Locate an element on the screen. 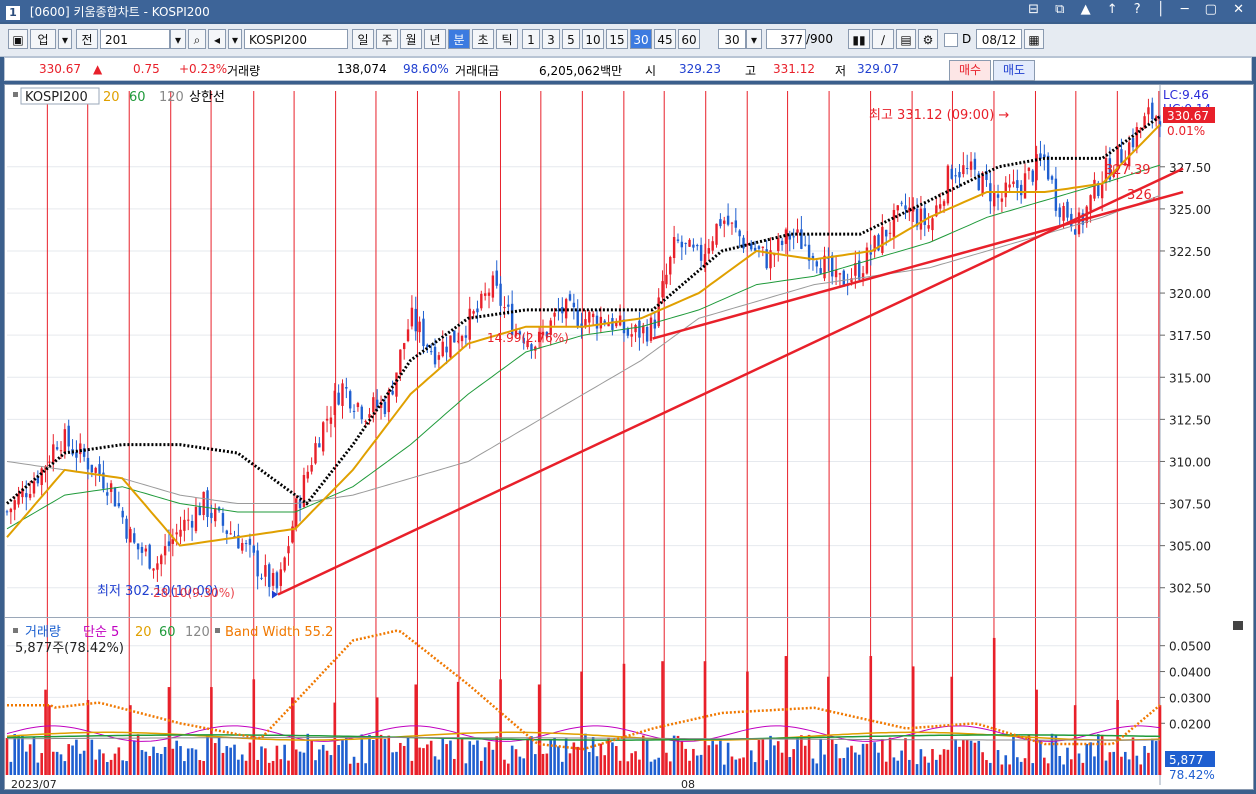 This screenshot has width=1256, height=794. interval-tab: 5 is located at coordinates (571, 39).